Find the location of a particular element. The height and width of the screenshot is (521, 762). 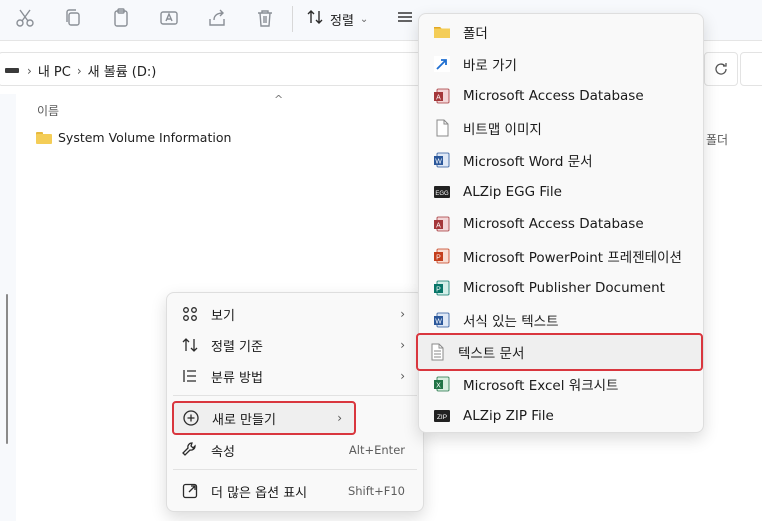

submenu-item-powerpoint: P Microsoft PowerPoint 프레젠테이션 is located at coordinates (561, 256).